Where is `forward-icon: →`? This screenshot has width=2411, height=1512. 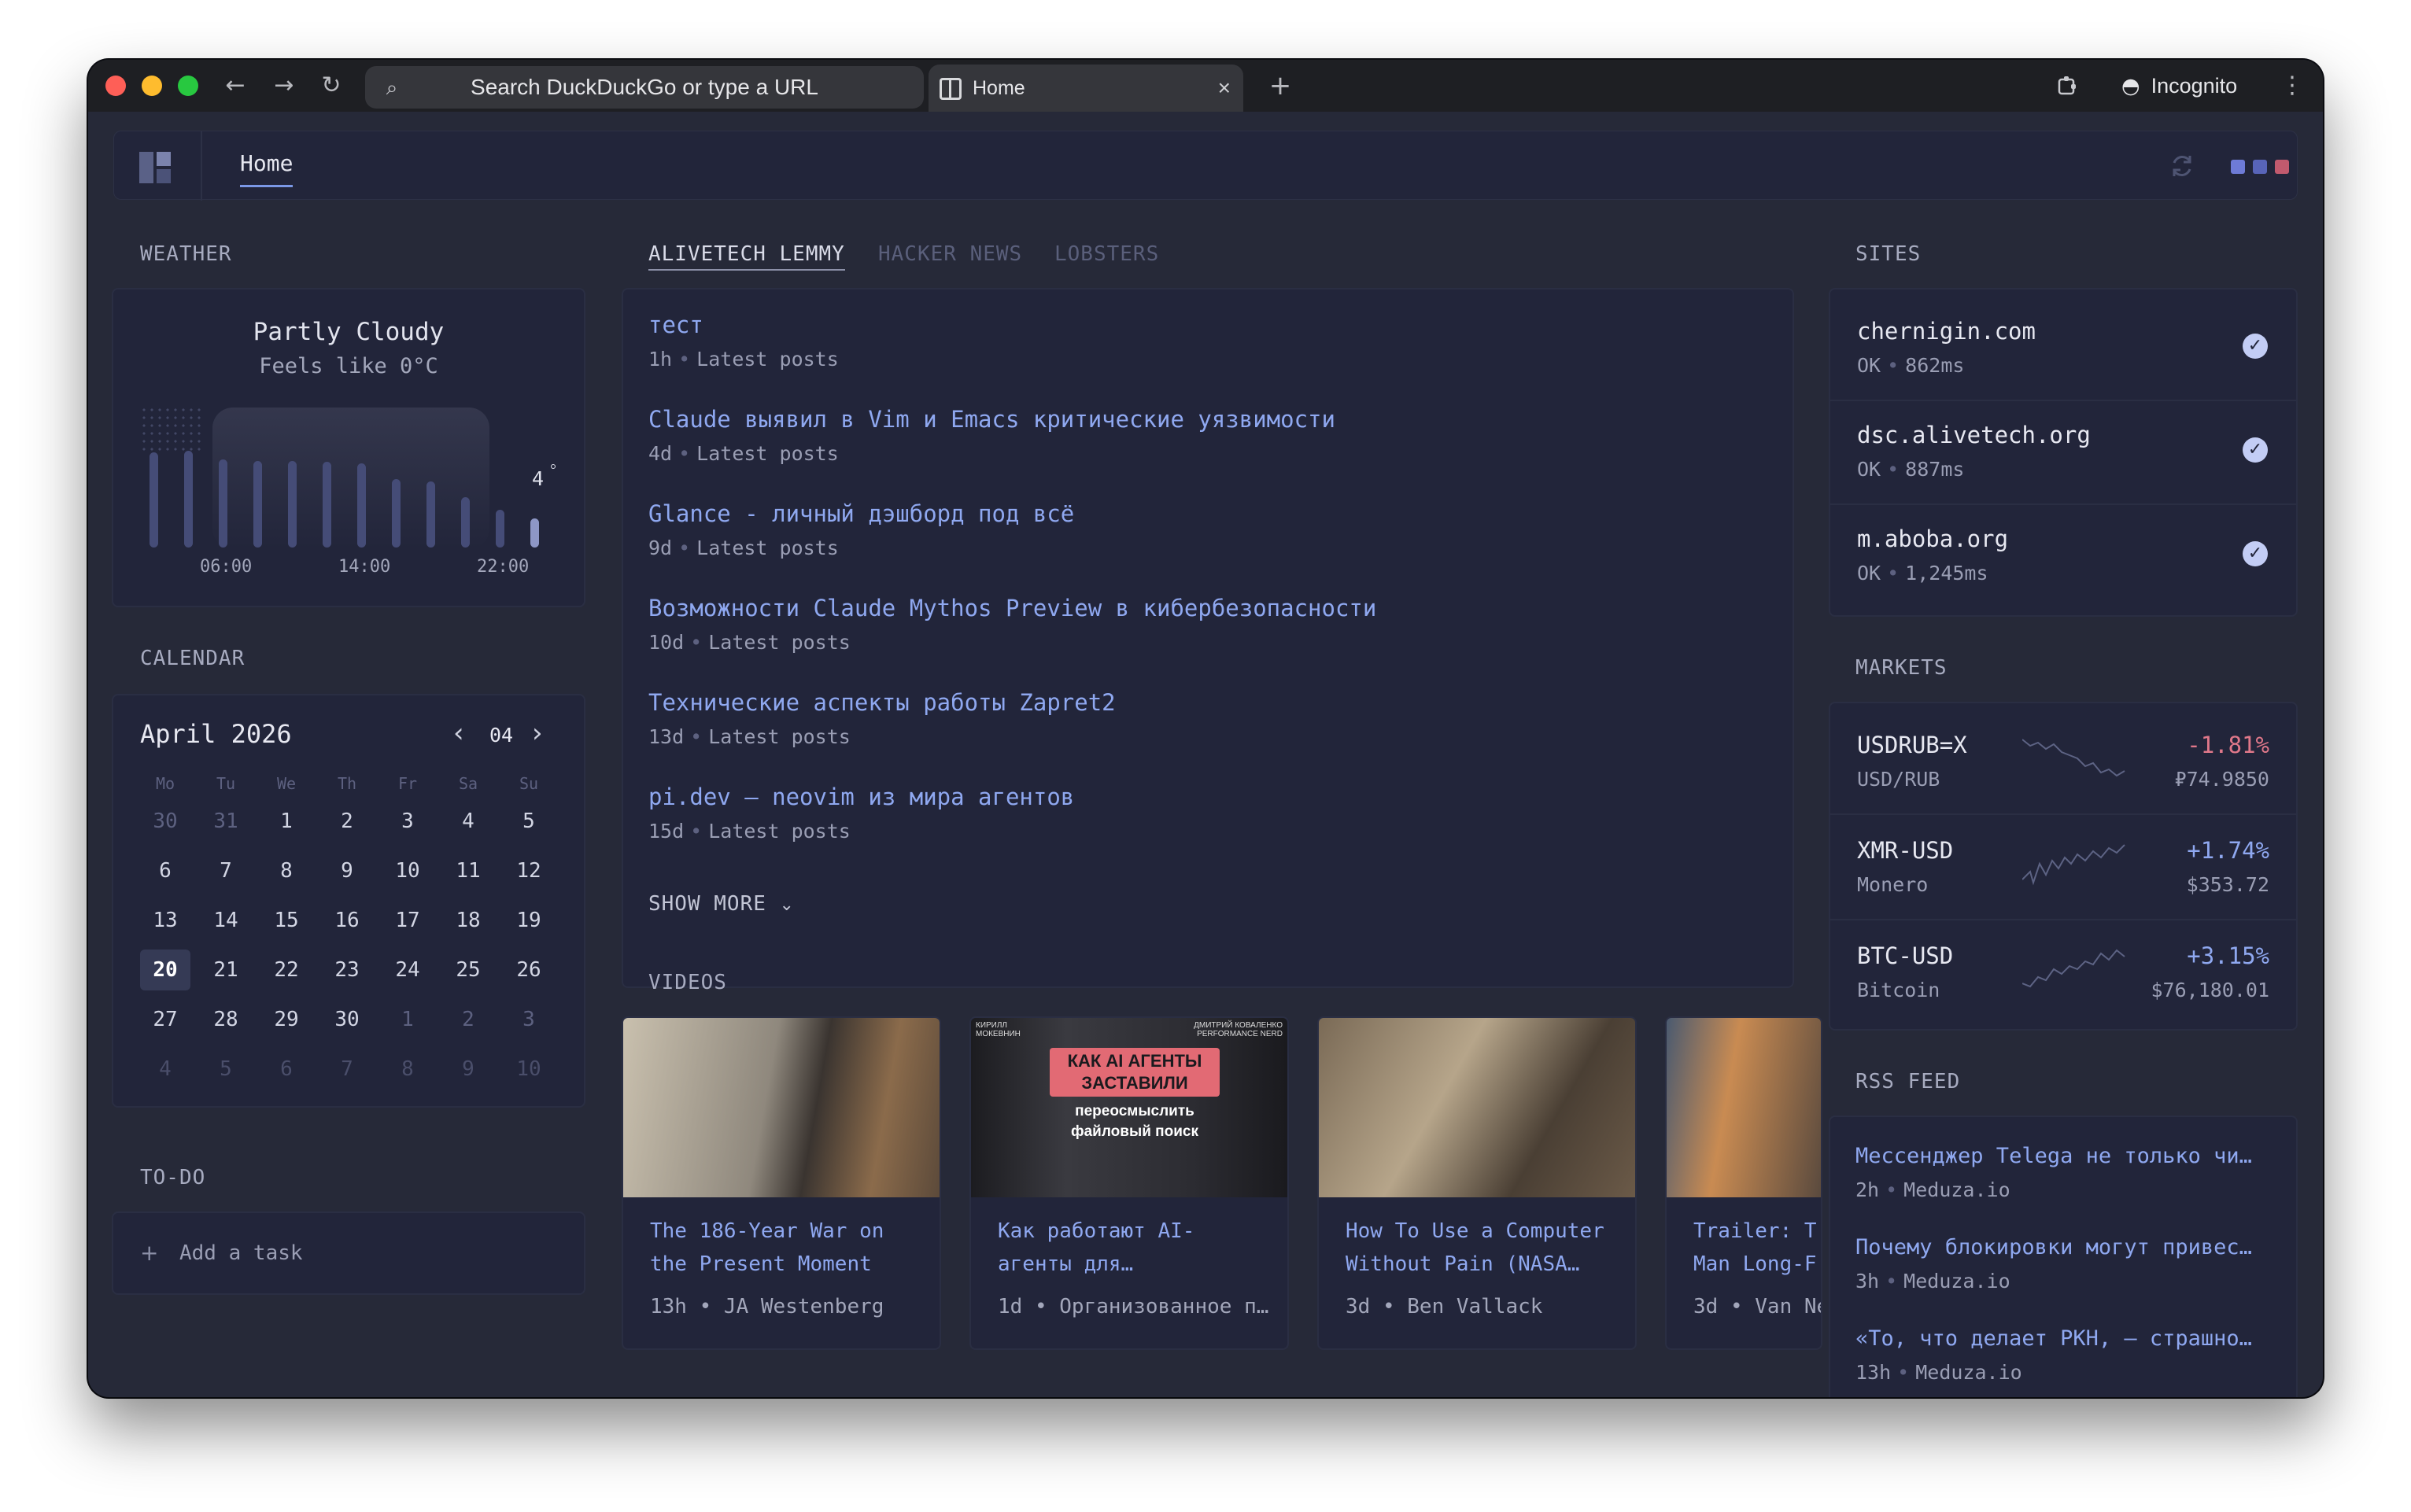
forward-icon: → is located at coordinates (284, 85).